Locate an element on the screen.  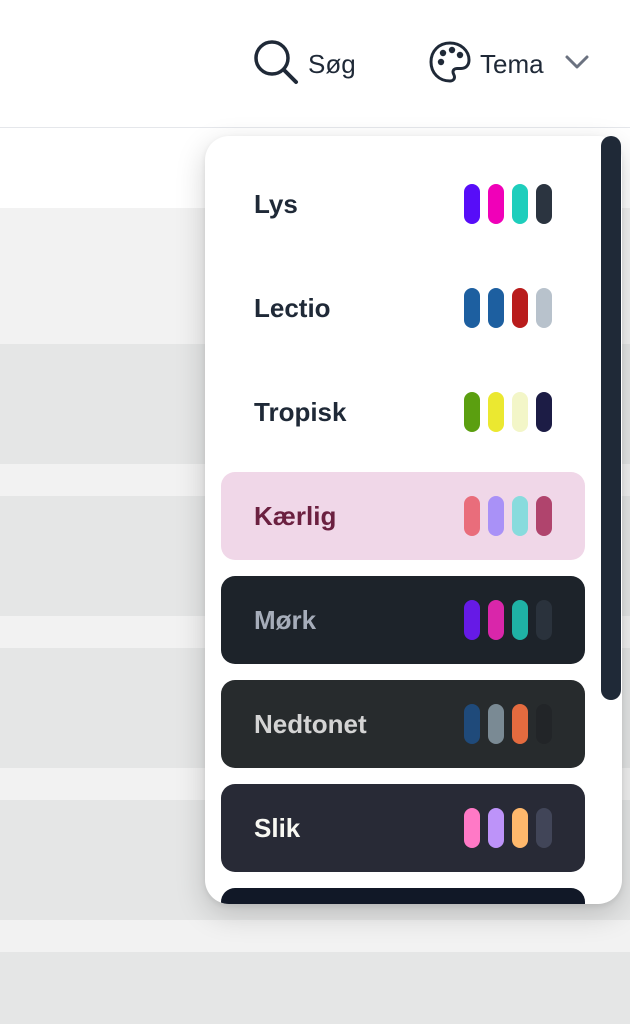
theme-option-label: Nedtonet is located at coordinates (310, 724).